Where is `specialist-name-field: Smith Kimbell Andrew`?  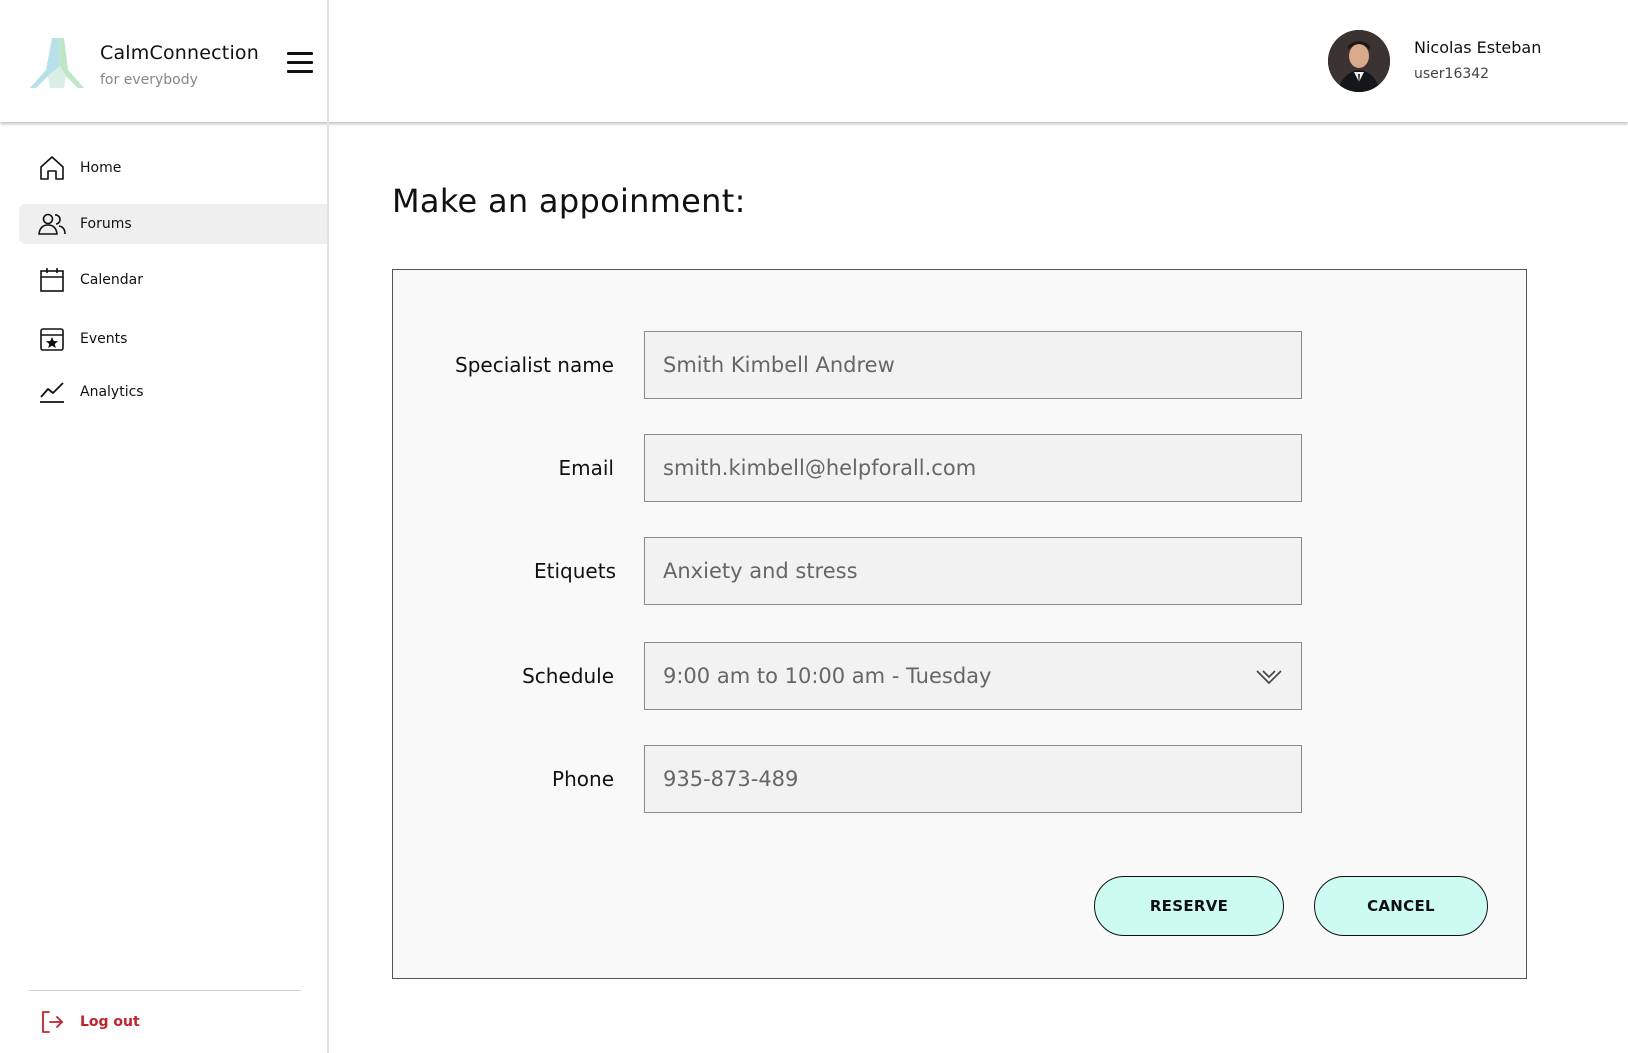 specialist-name-field: Smith Kimbell Andrew is located at coordinates (973, 365).